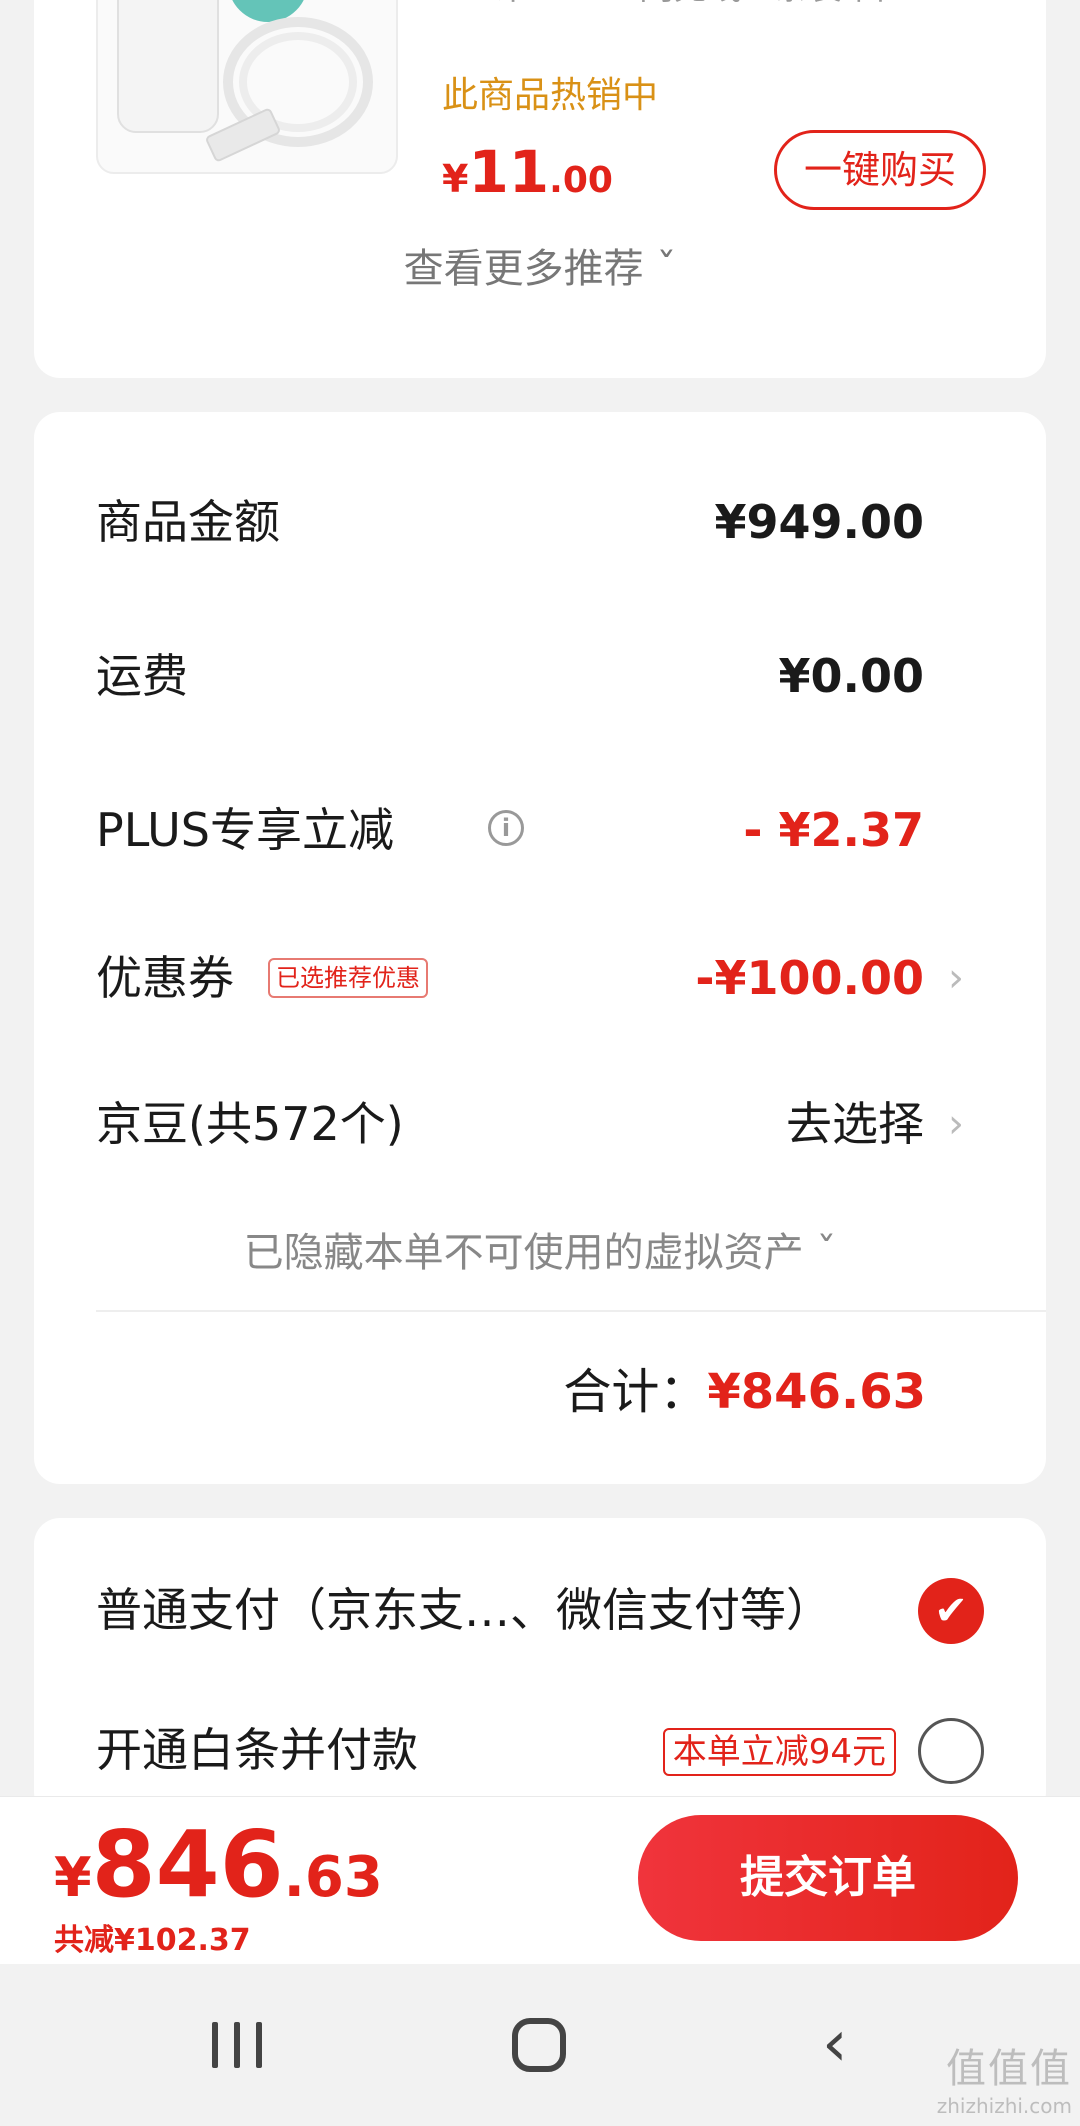 The height and width of the screenshot is (2126, 1080). I want to click on normal-payment-option: 普通支付（京东支…、微信支付等） ✔, so click(540, 1610).